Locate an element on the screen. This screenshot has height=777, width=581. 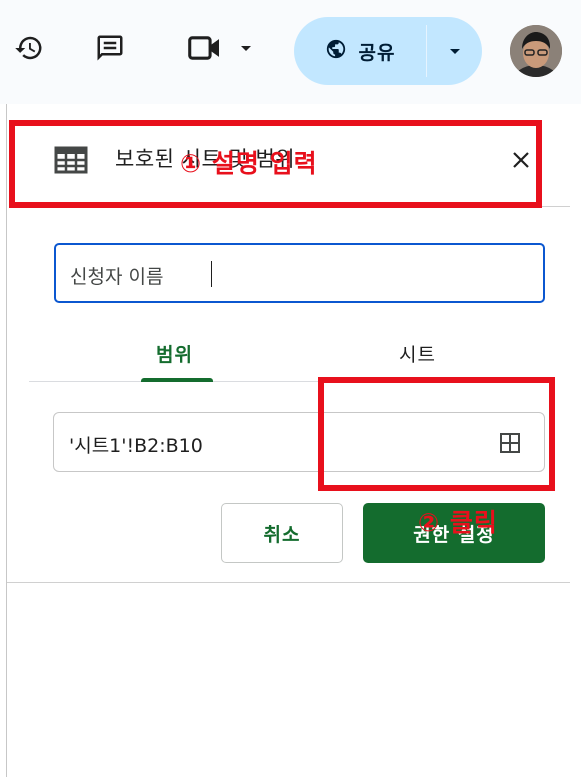
meet-icon is located at coordinates (205, 48).